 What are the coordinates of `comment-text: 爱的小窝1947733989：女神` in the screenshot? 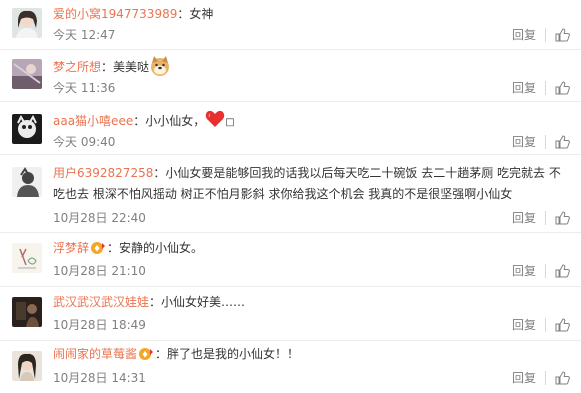 It's located at (133, 14).